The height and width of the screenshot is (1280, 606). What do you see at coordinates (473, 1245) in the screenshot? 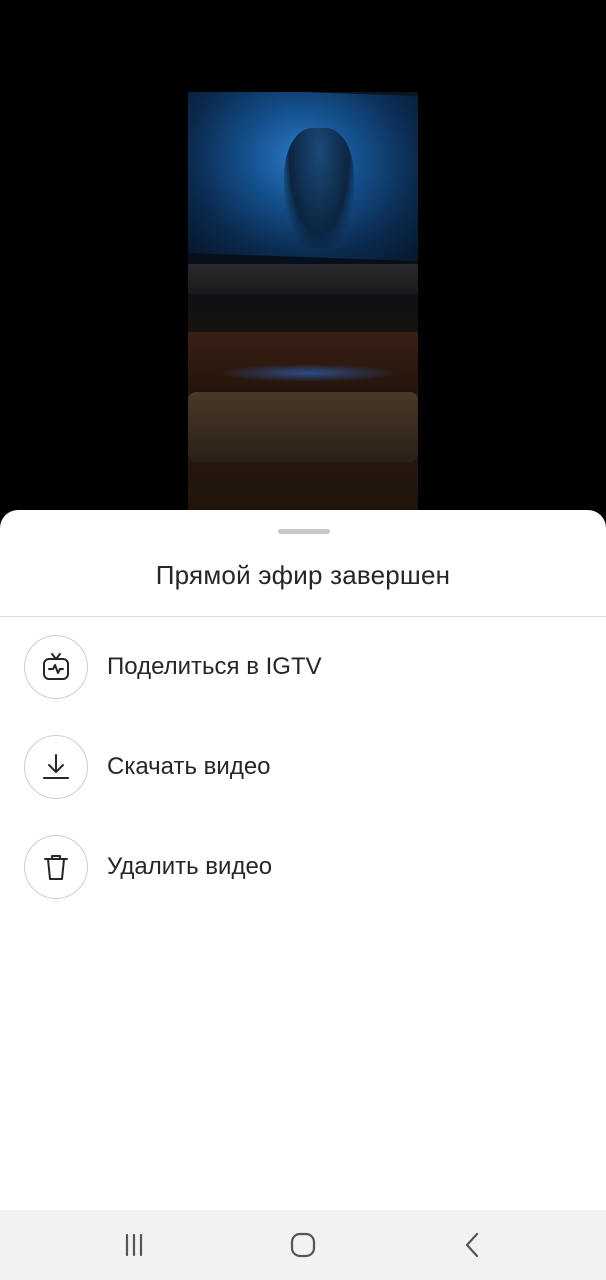
I see `back-icon` at bounding box center [473, 1245].